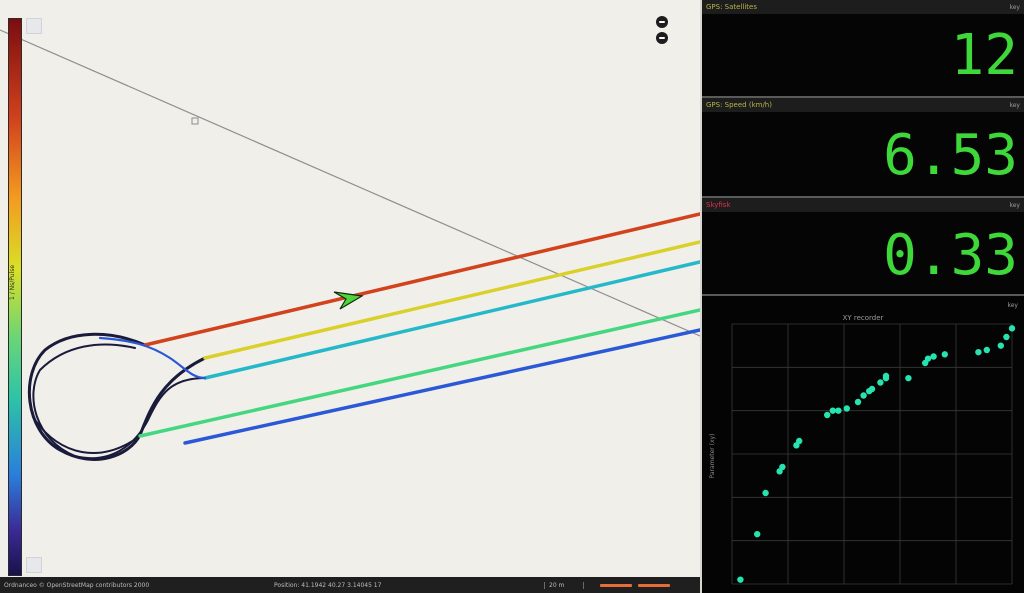 The image size is (1024, 593). I want to click on widget-gps-speed: GPS: Speed (km/h) key 6.53, so click(863, 148).